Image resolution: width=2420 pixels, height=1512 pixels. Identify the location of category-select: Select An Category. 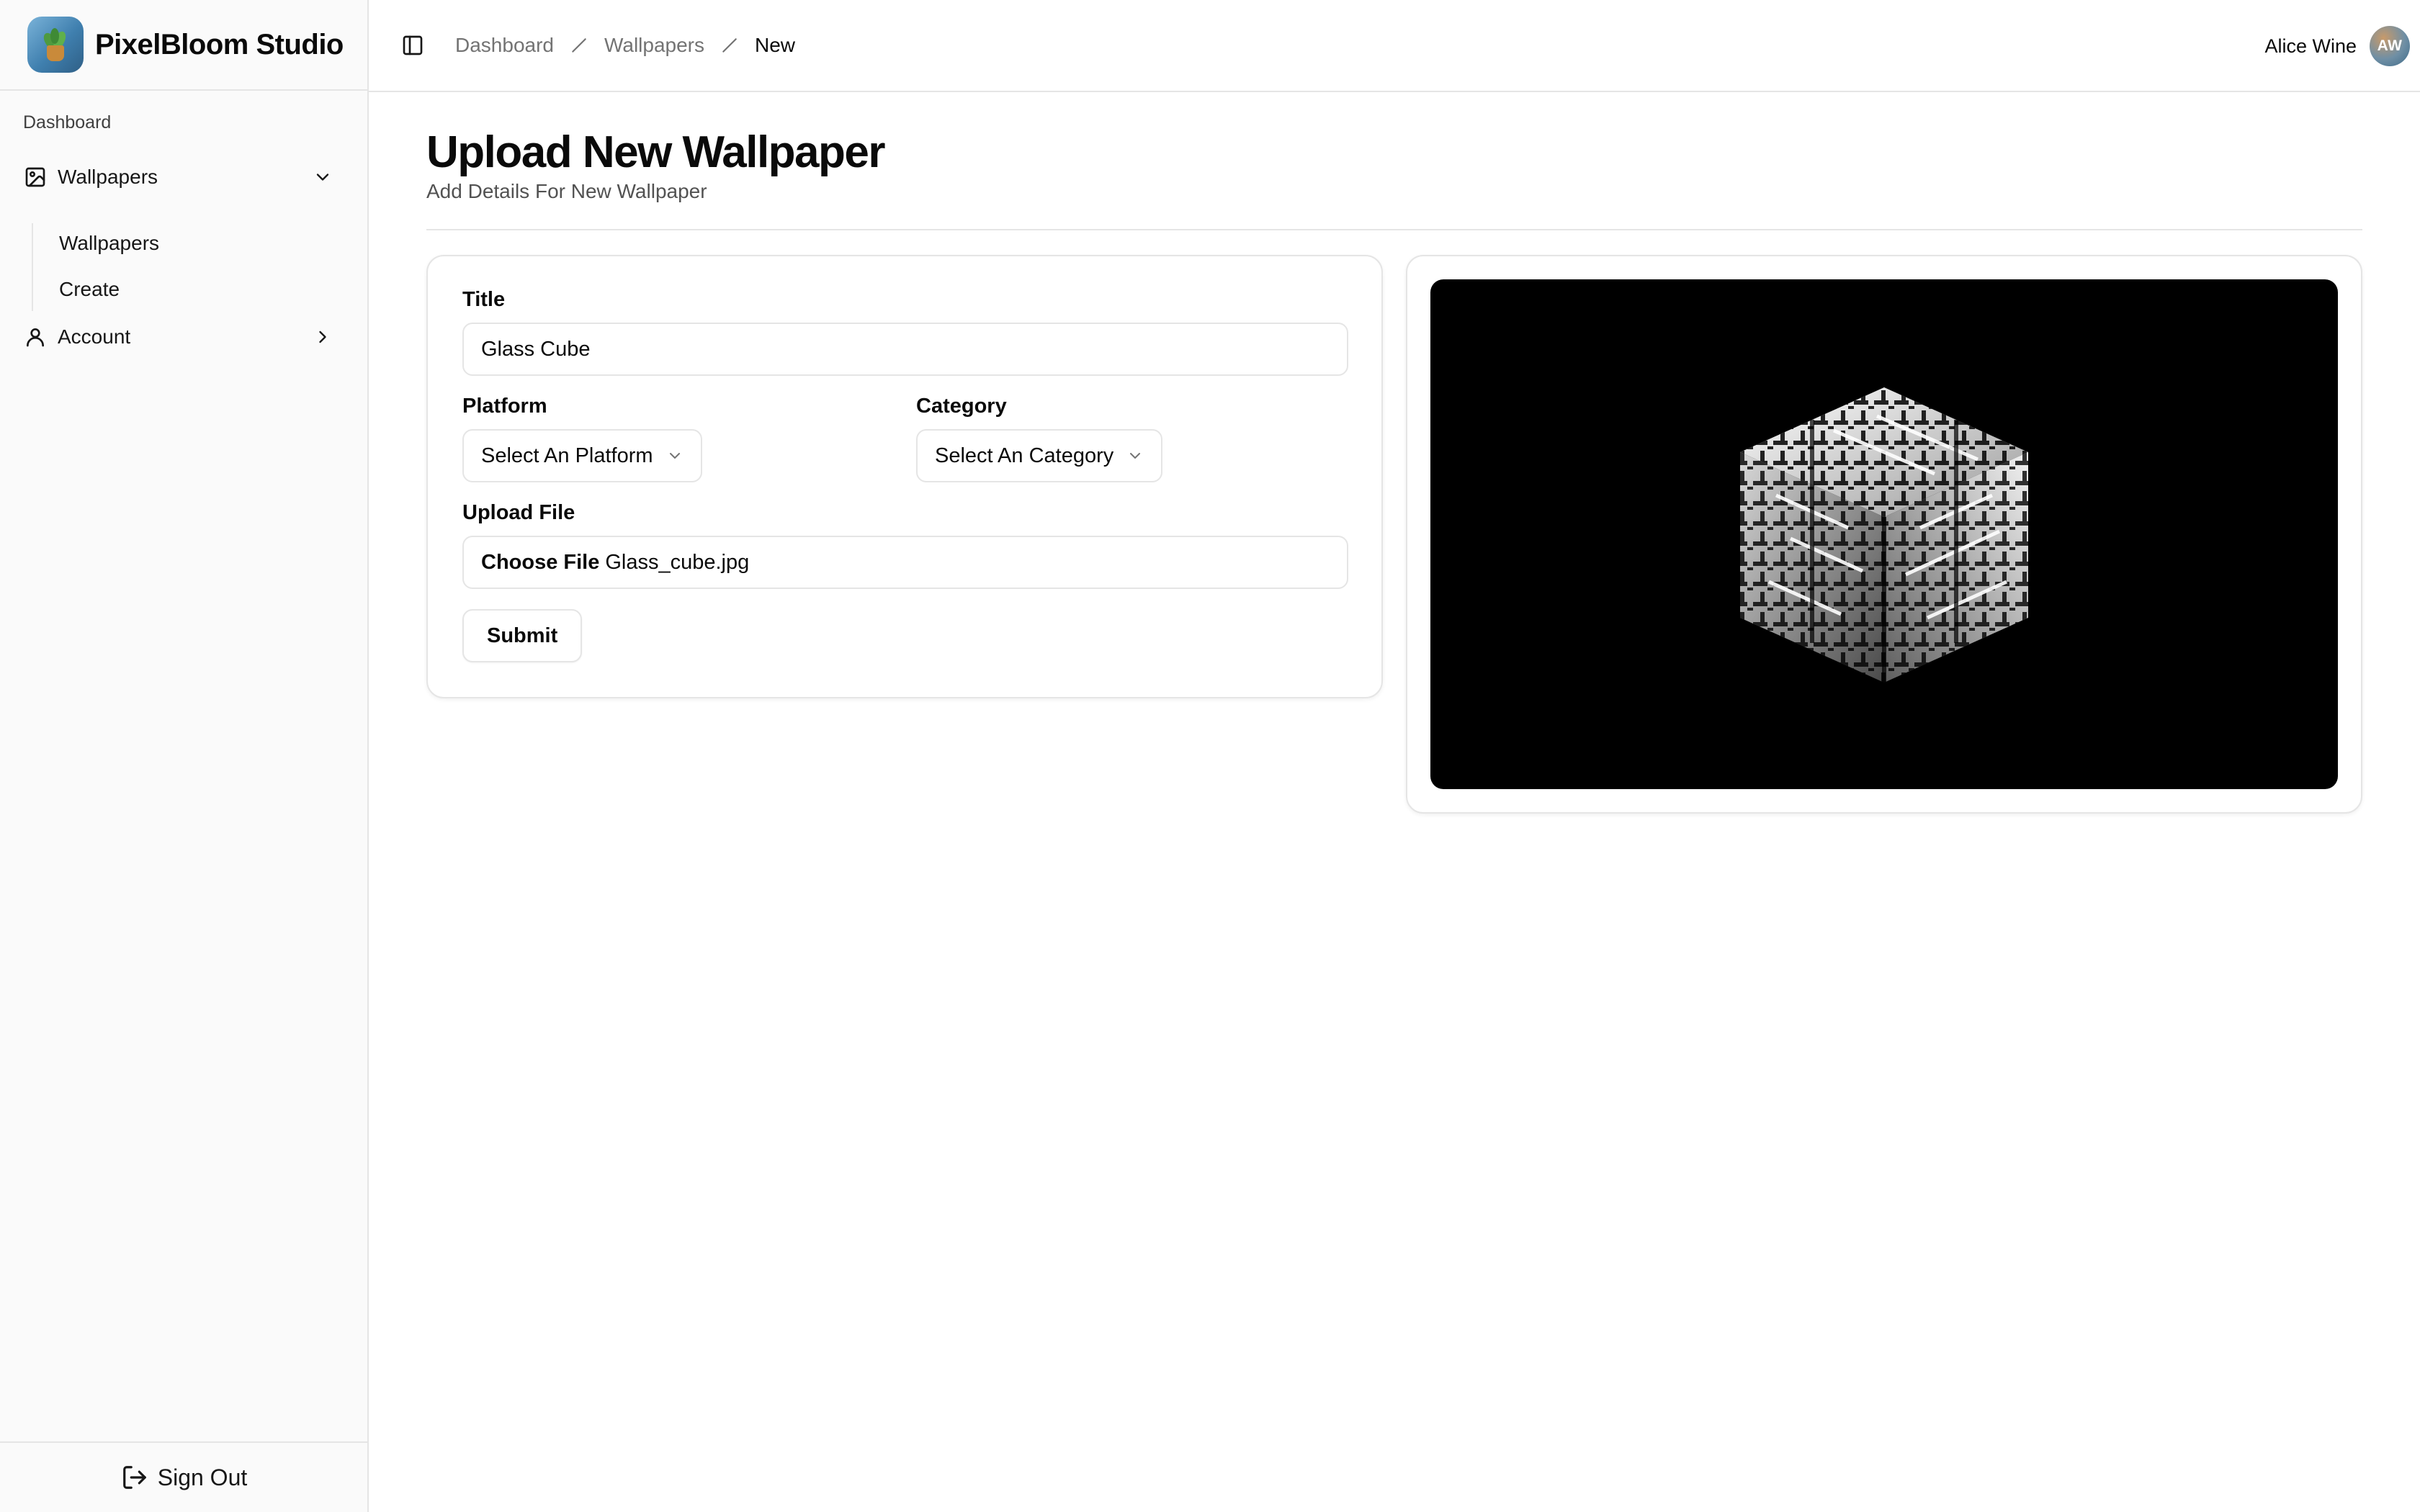
(1039, 455).